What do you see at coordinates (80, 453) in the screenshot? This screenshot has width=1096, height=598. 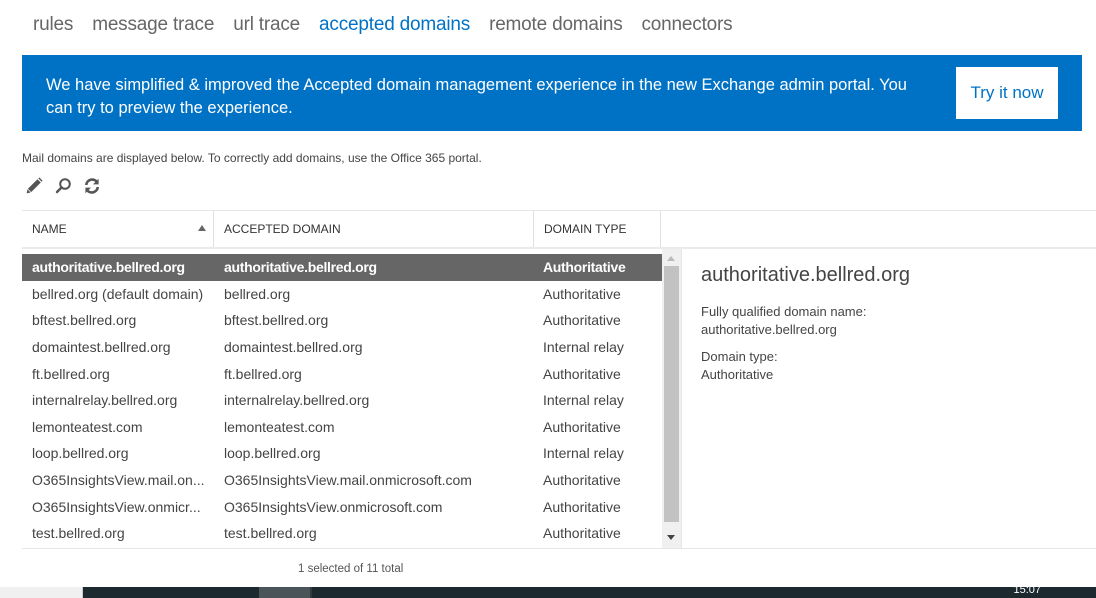 I see `cell-name: loop.bellred.org` at bounding box center [80, 453].